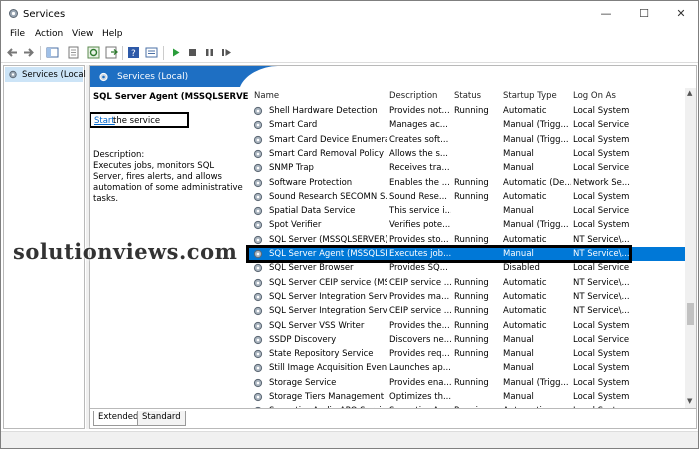  I want to click on pane-header-decoration, so click(468, 76).